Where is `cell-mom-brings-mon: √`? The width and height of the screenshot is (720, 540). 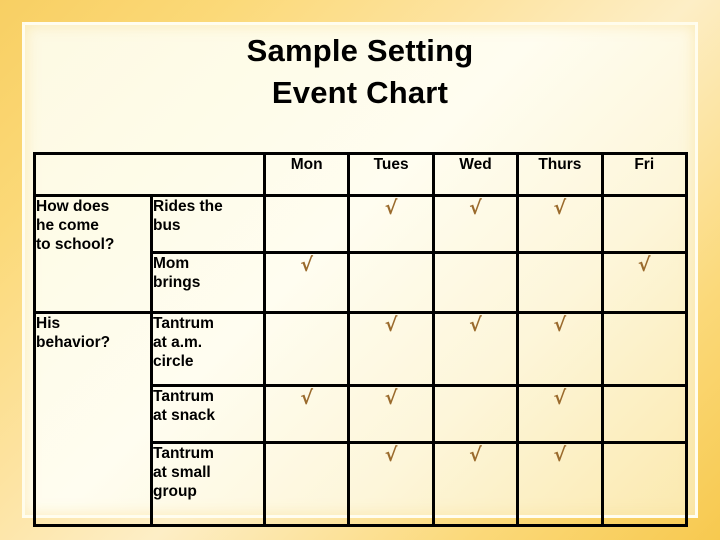 cell-mom-brings-mon: √ is located at coordinates (306, 282).